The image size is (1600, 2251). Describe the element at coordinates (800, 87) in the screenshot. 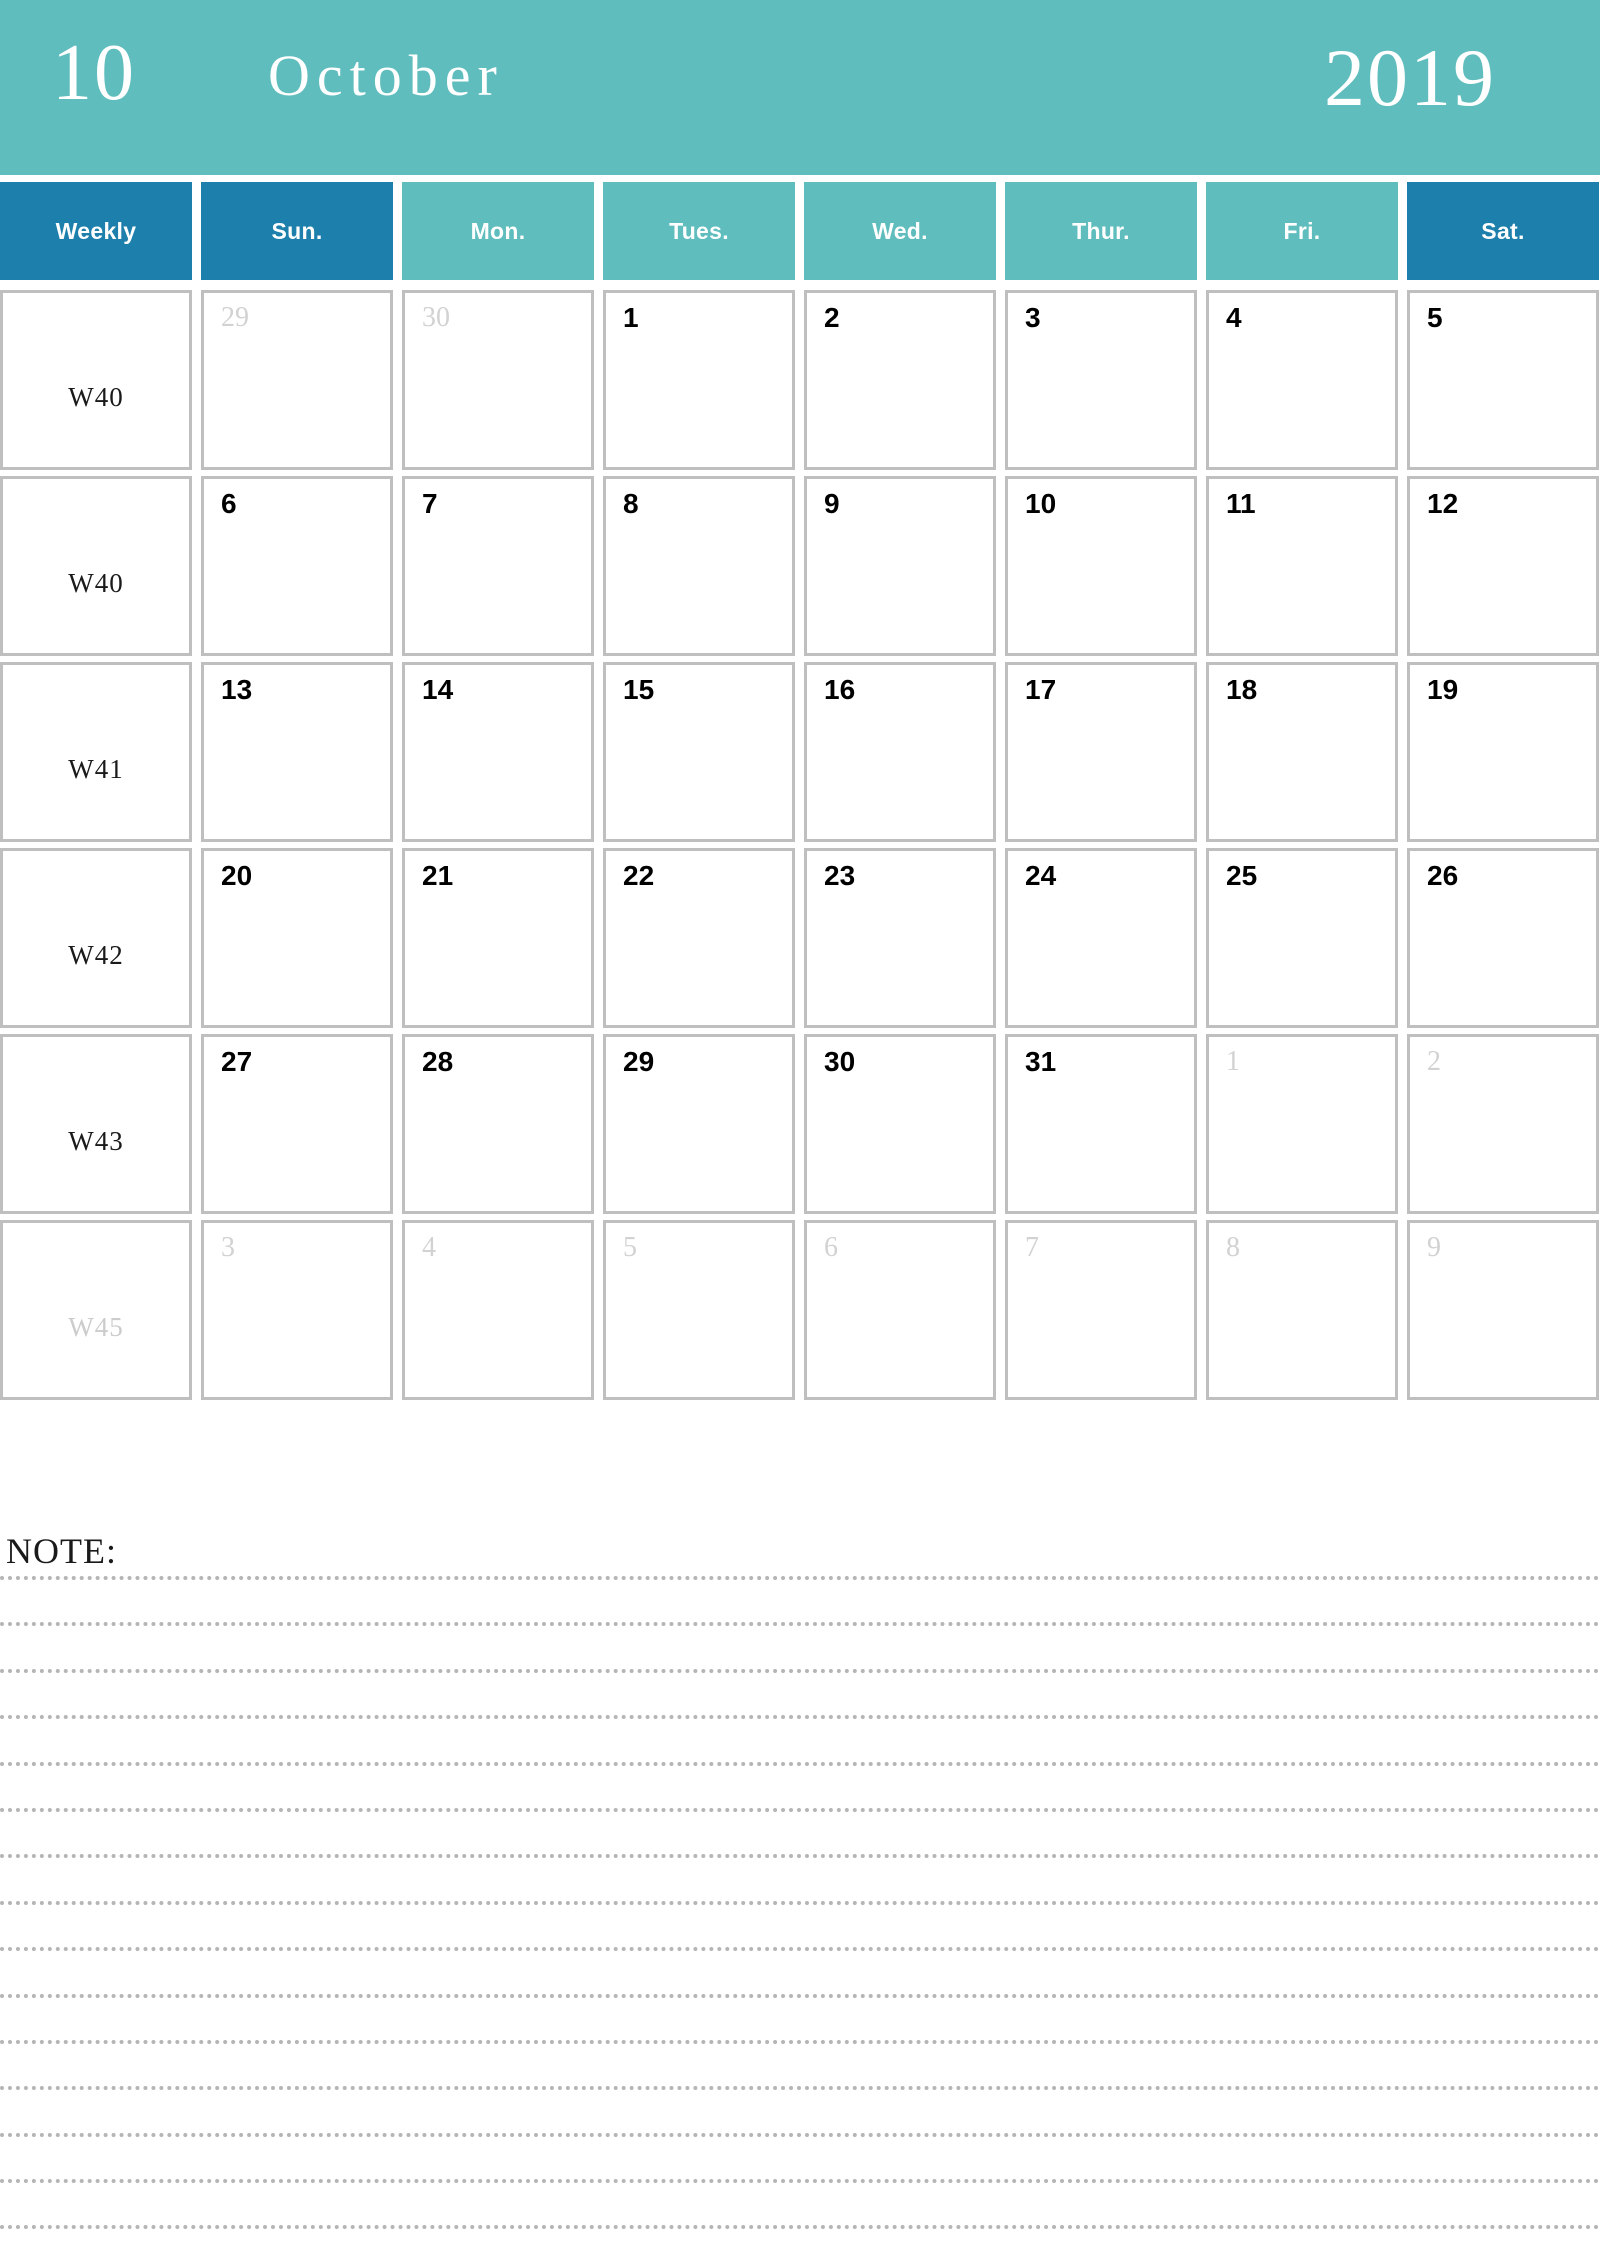

I see `month-banner: 10 October 2019` at that location.